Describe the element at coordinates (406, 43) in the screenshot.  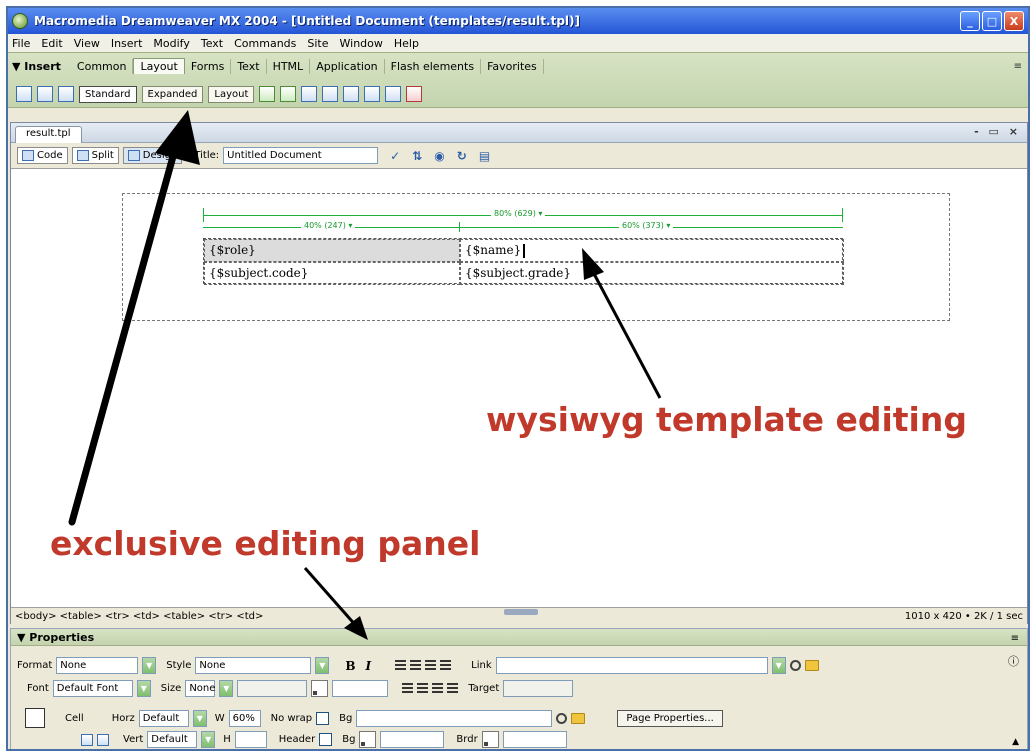
I see `menu-help: Help` at that location.